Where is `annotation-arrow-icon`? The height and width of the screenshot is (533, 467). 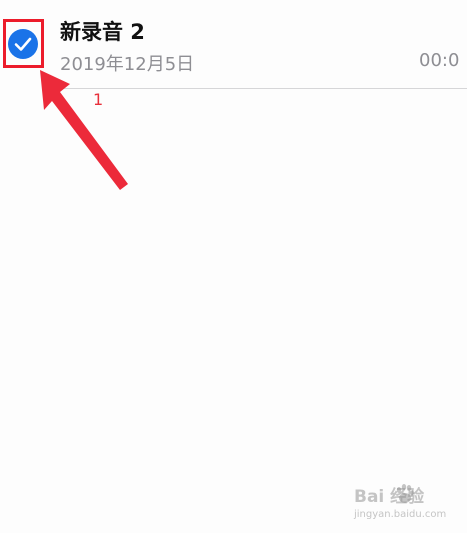 annotation-arrow-icon is located at coordinates (84, 130).